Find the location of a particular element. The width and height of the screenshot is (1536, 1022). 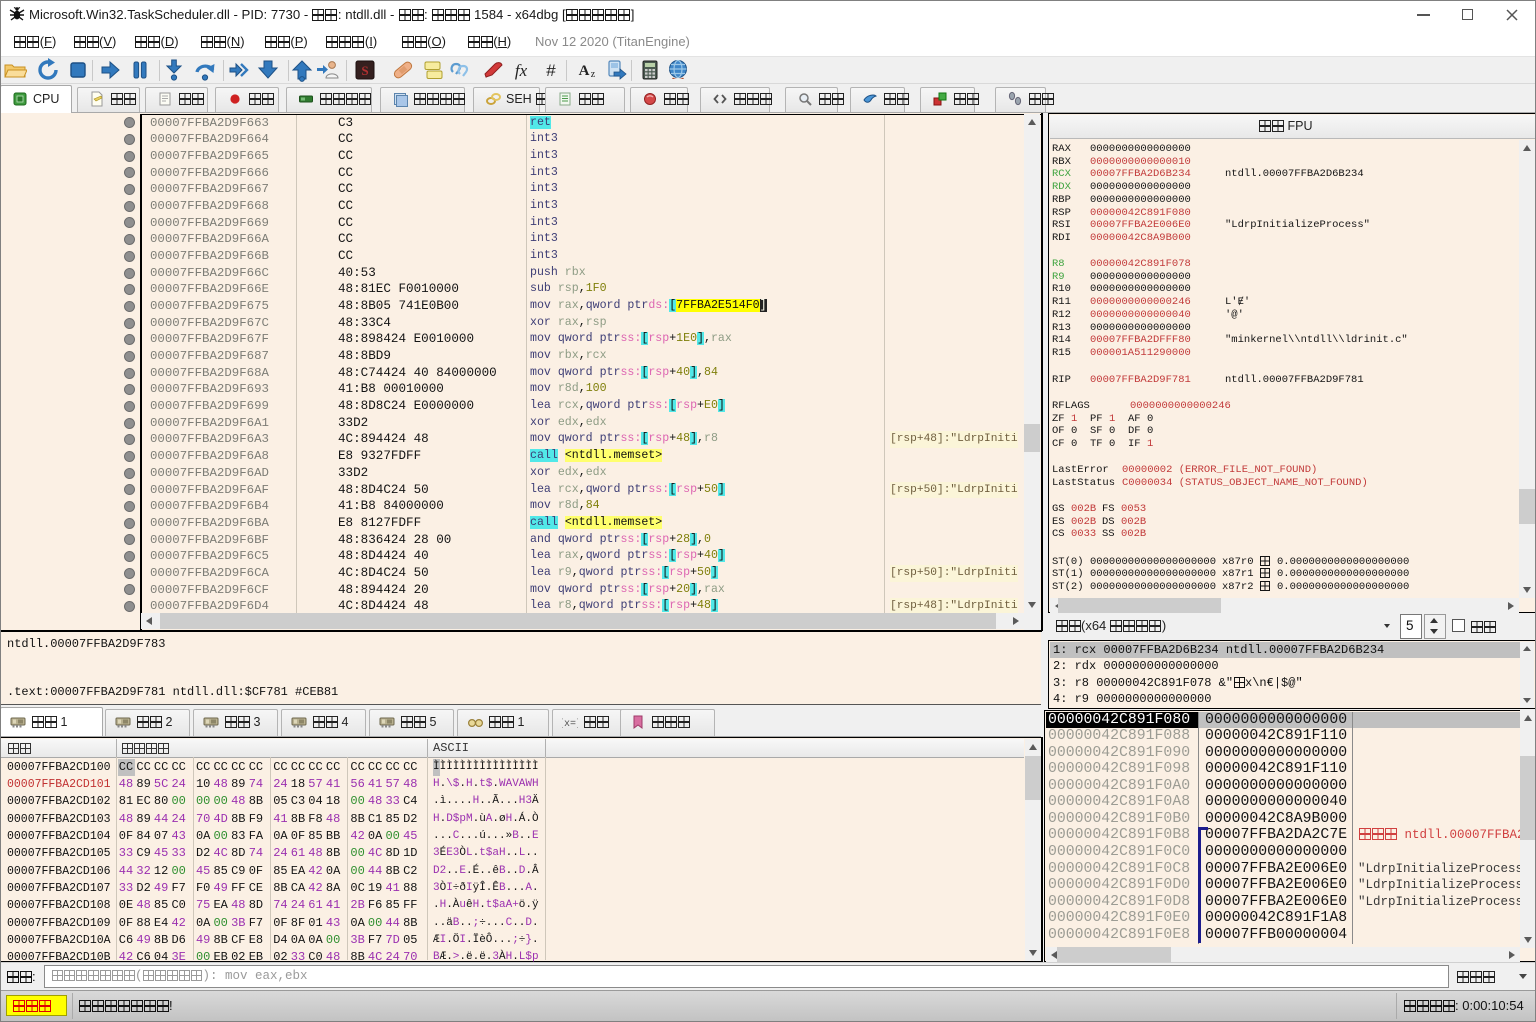

svg-text: A is located at coordinates (584, 71).